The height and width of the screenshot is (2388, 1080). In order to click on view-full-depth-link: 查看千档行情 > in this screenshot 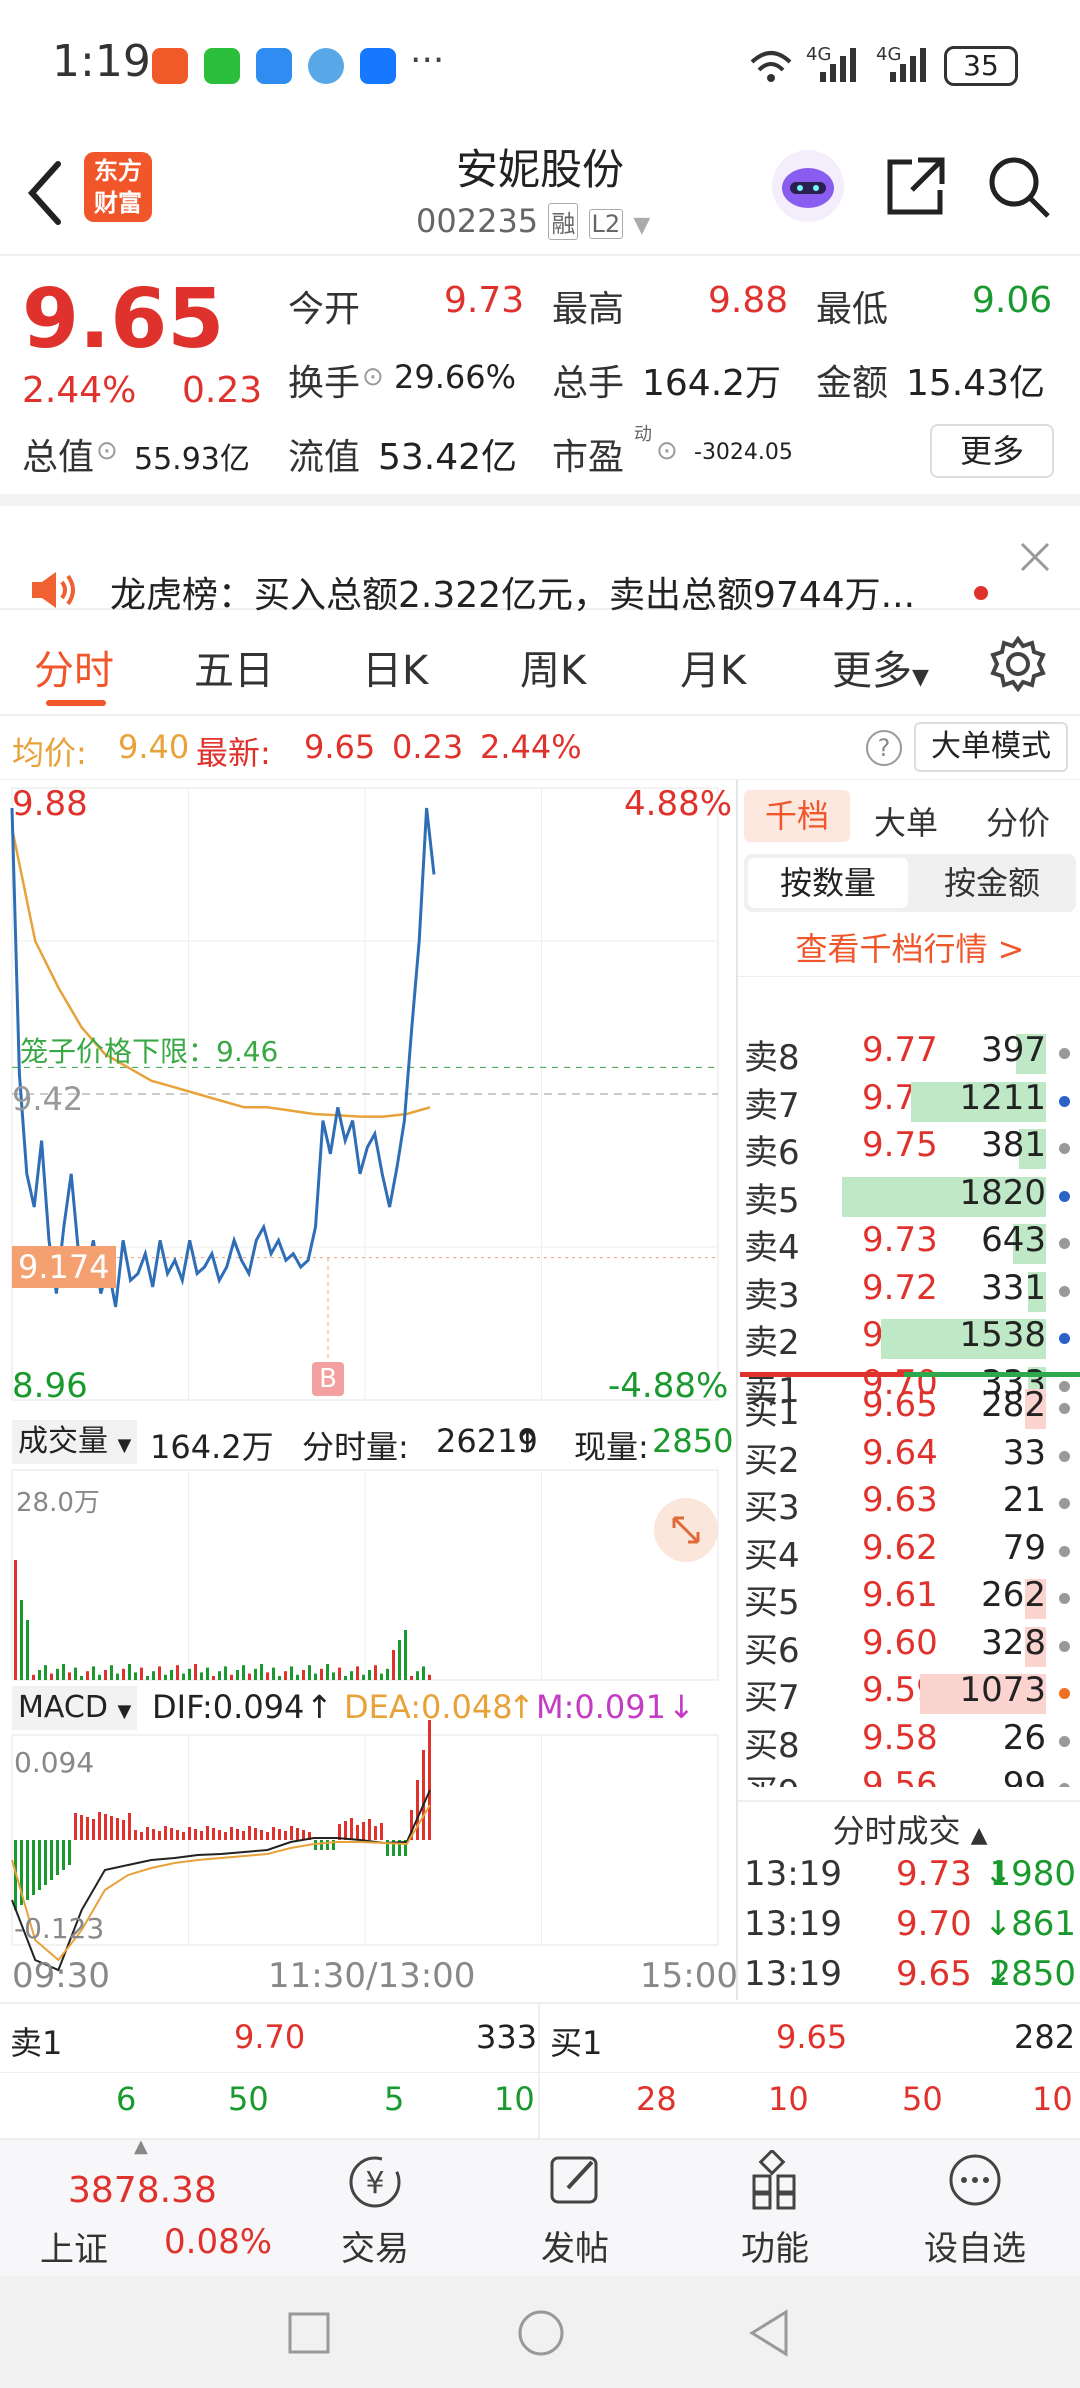, I will do `click(909, 947)`.